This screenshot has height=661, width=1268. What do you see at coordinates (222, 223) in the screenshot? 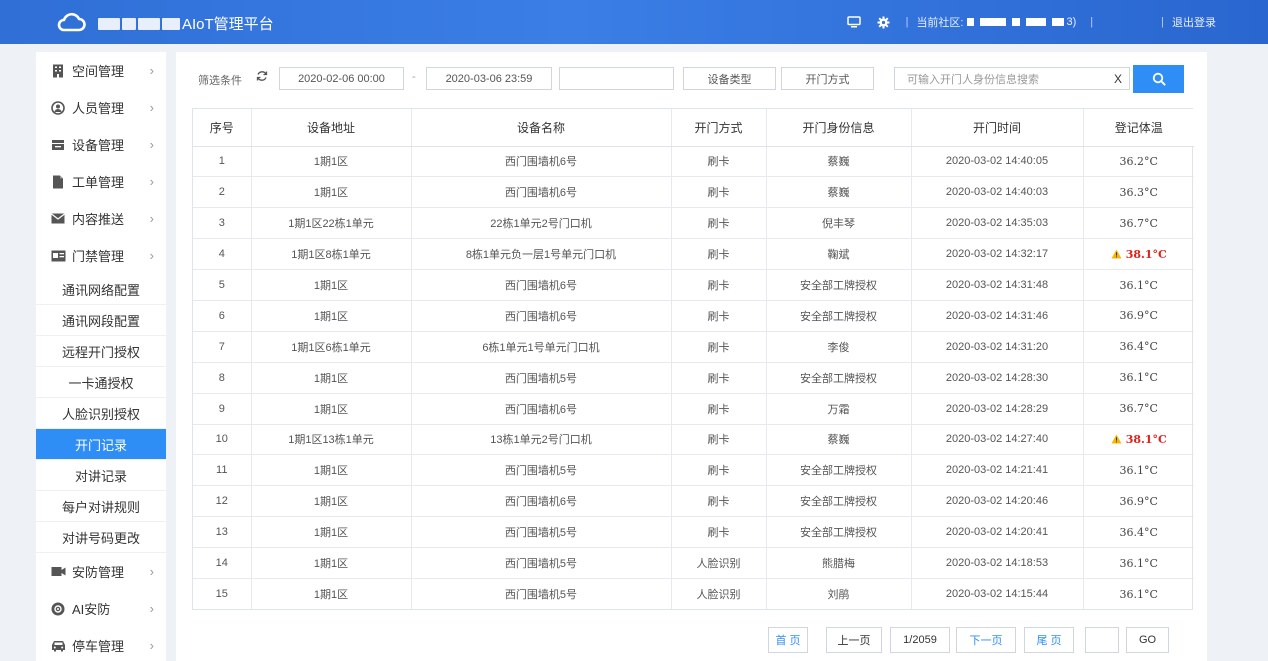
I see `cell-no: 3` at bounding box center [222, 223].